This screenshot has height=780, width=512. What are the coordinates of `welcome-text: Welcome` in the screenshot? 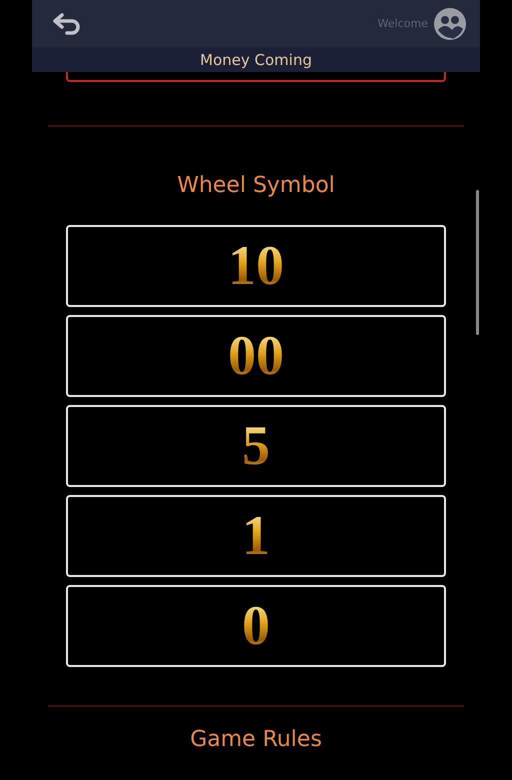 It's located at (403, 23).